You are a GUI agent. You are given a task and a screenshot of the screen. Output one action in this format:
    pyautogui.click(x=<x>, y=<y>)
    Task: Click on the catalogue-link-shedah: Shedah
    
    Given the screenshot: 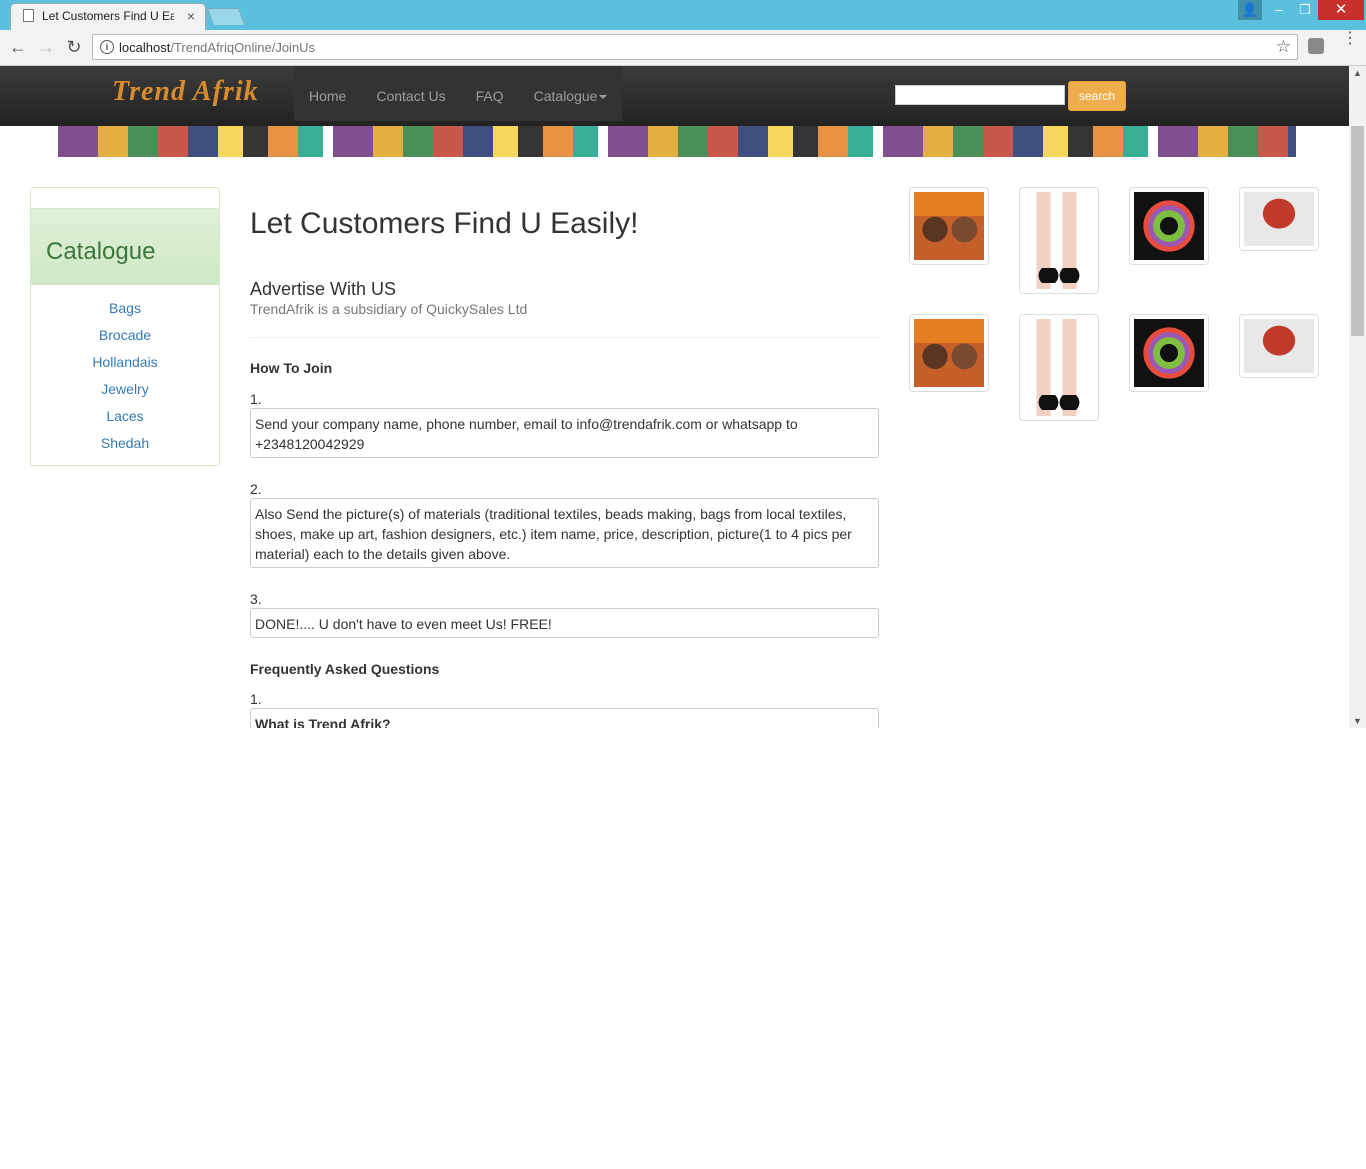 What is the action you would take?
    pyautogui.click(x=125, y=448)
    